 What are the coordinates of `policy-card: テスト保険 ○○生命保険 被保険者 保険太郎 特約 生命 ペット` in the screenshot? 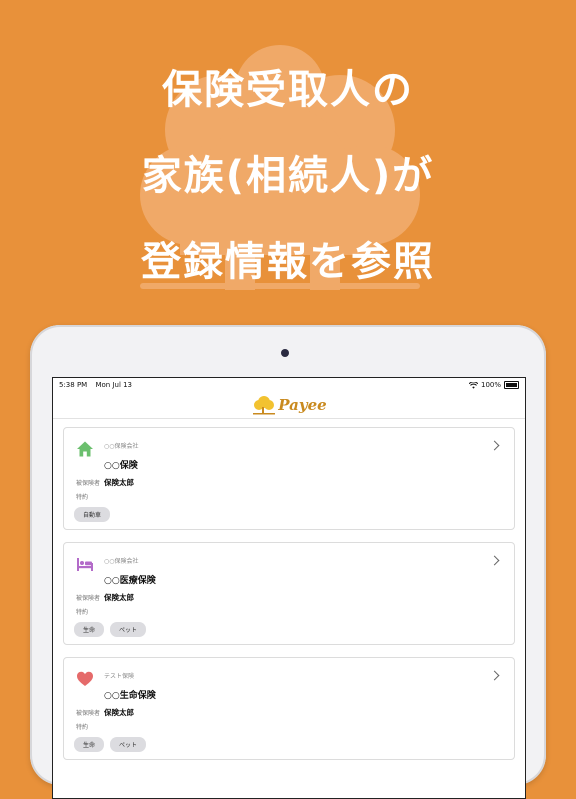 It's located at (289, 708).